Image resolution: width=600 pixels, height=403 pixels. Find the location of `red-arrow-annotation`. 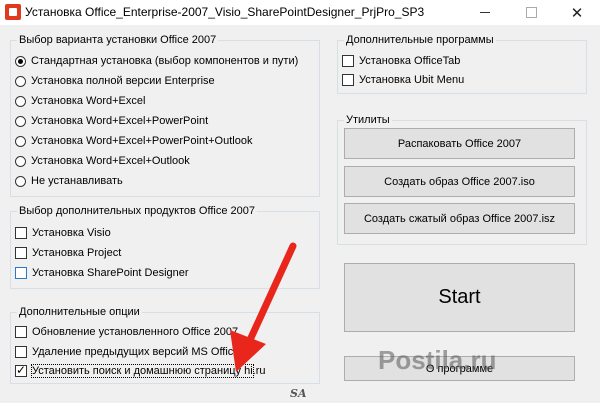

red-arrow-annotation is located at coordinates (263, 307).